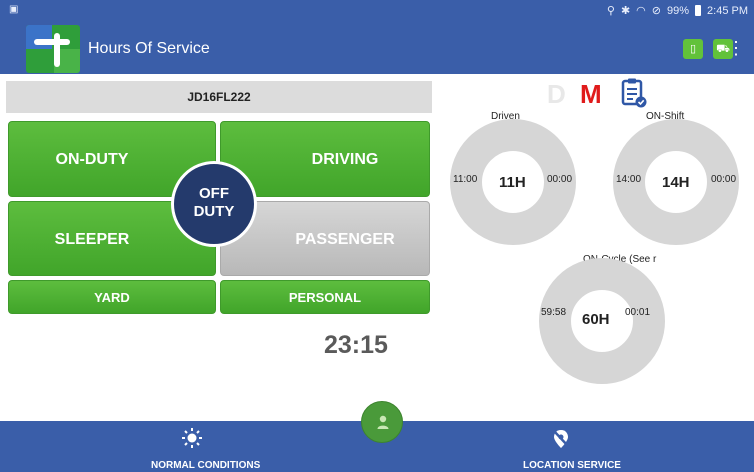 The image size is (754, 472). What do you see at coordinates (149, 48) in the screenshot?
I see `app-title: Hours Of Service` at bounding box center [149, 48].